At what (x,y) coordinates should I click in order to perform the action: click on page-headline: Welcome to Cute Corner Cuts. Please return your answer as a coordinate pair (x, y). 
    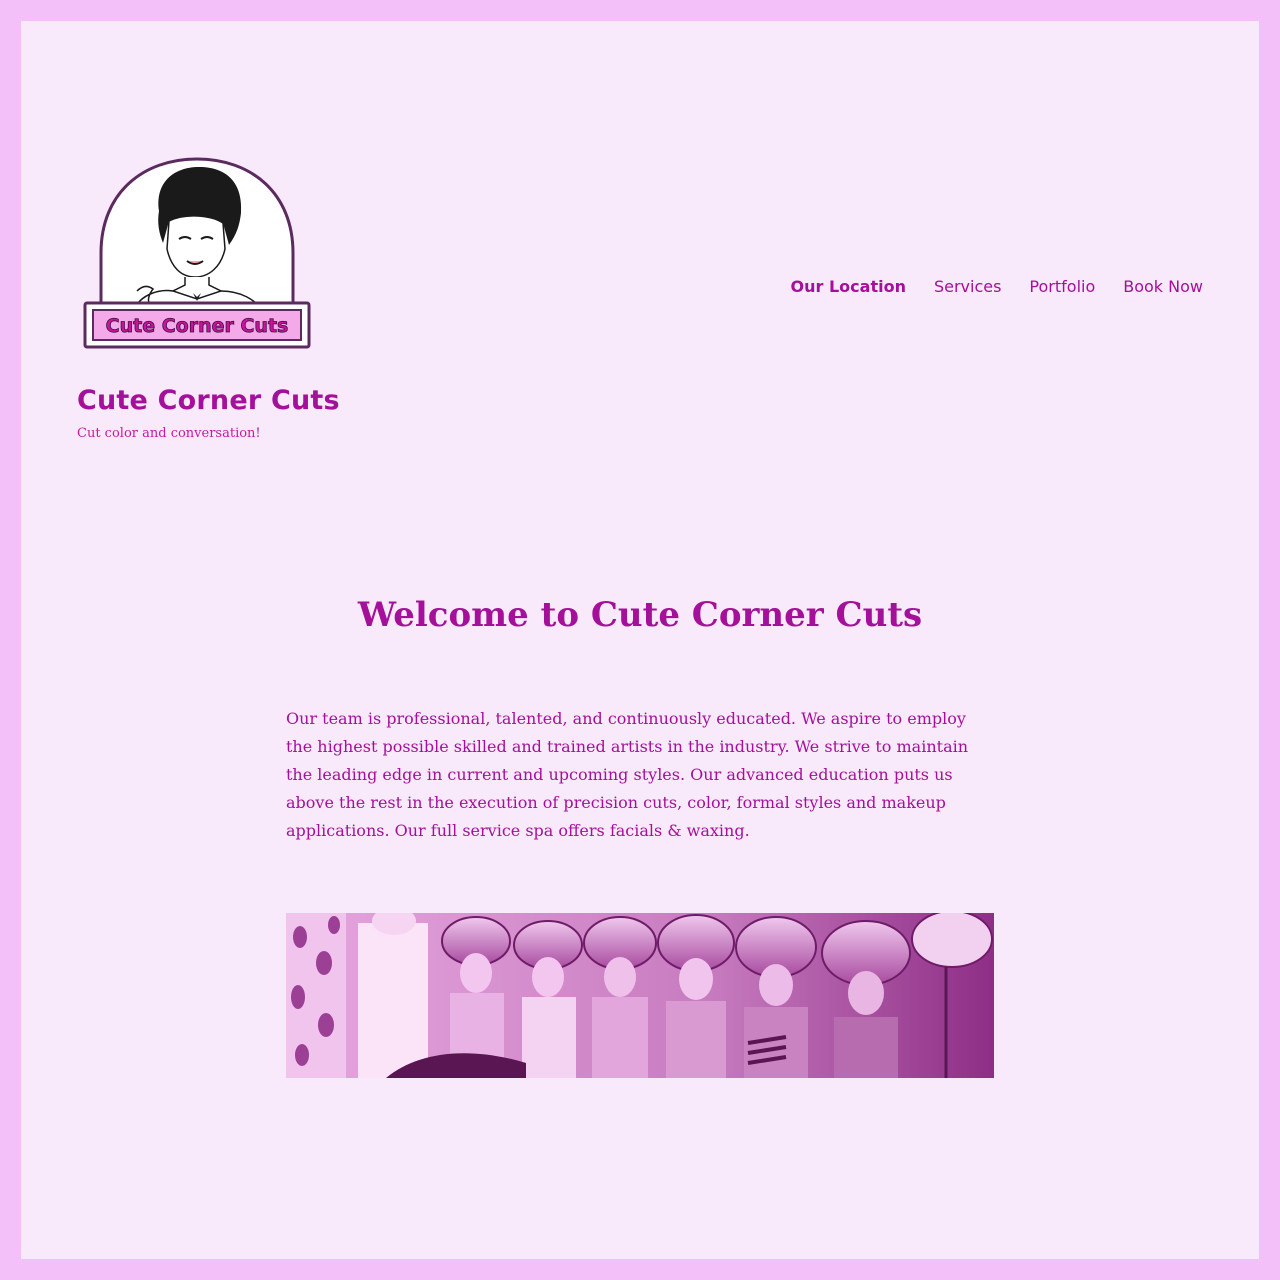
    Looking at the image, I should click on (640, 615).